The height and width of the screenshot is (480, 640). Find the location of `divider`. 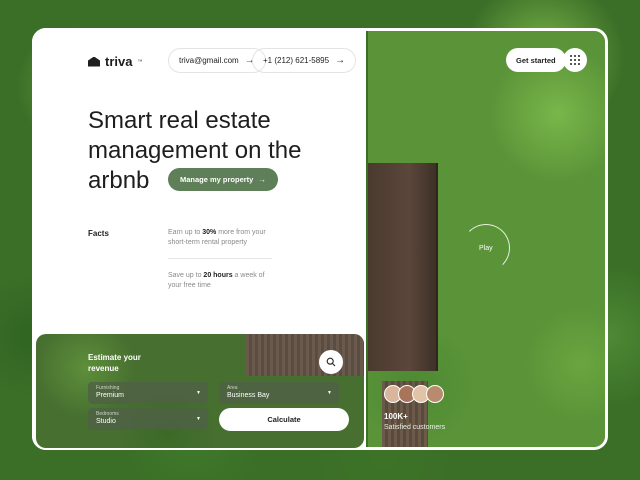

divider is located at coordinates (220, 258).